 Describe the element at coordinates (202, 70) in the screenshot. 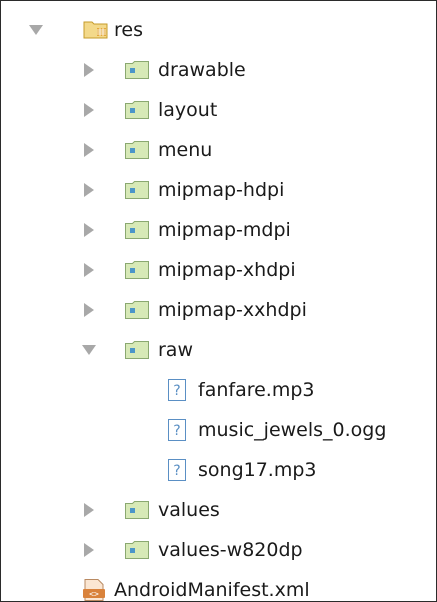

I see `tree-row-label: drawable` at that location.